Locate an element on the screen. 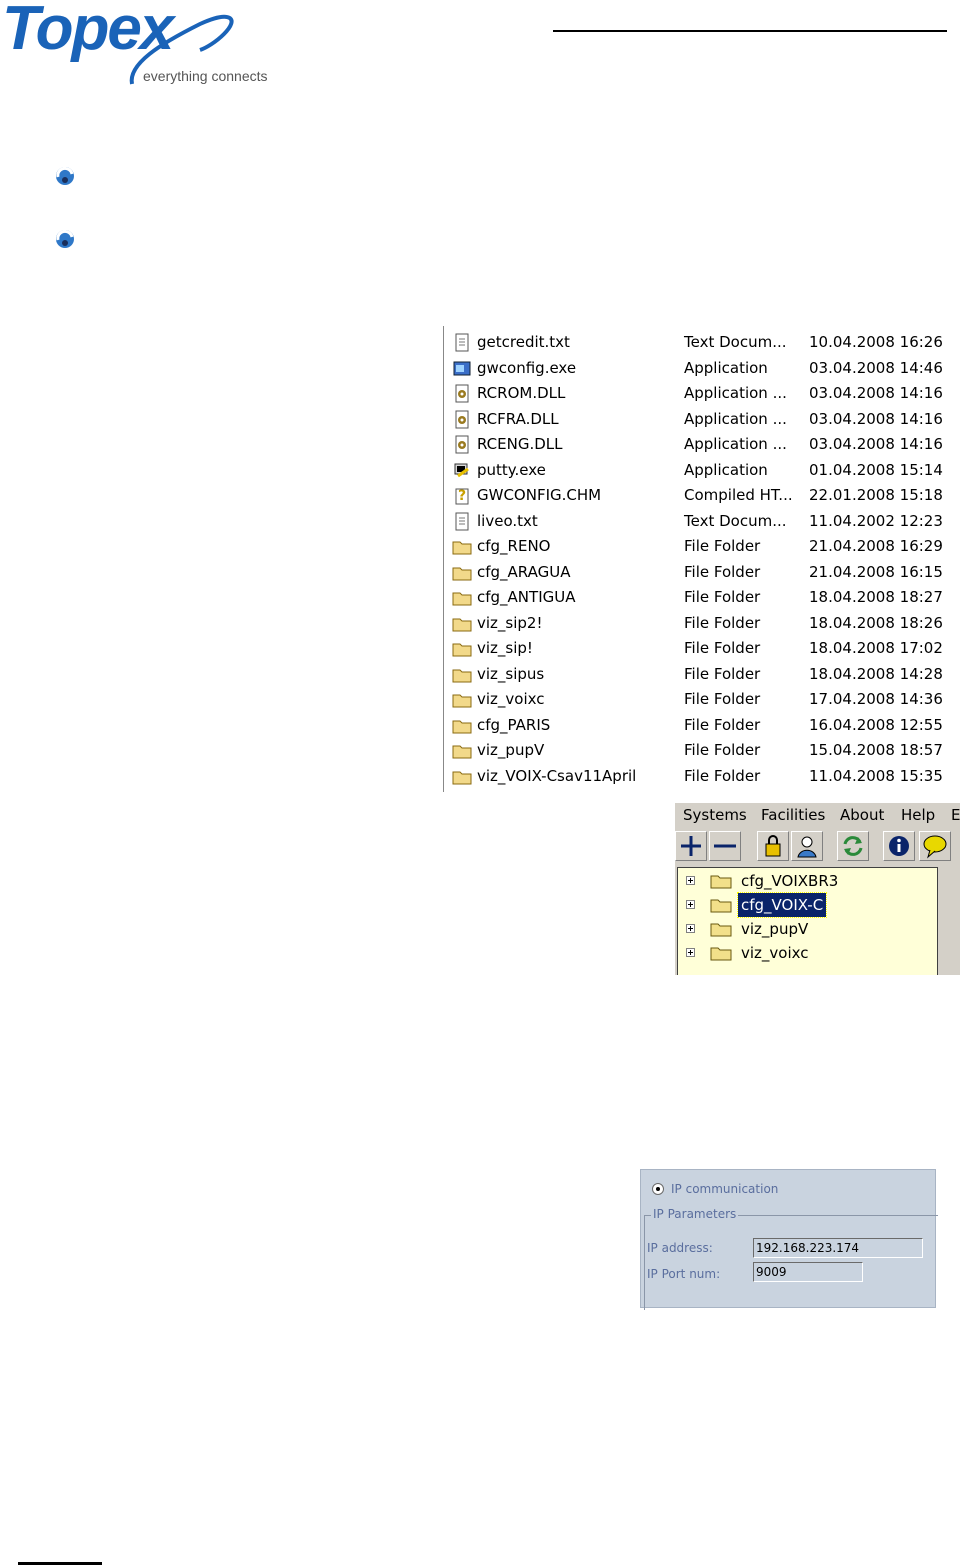  logo-tagline: everything connects is located at coordinates (205, 76).